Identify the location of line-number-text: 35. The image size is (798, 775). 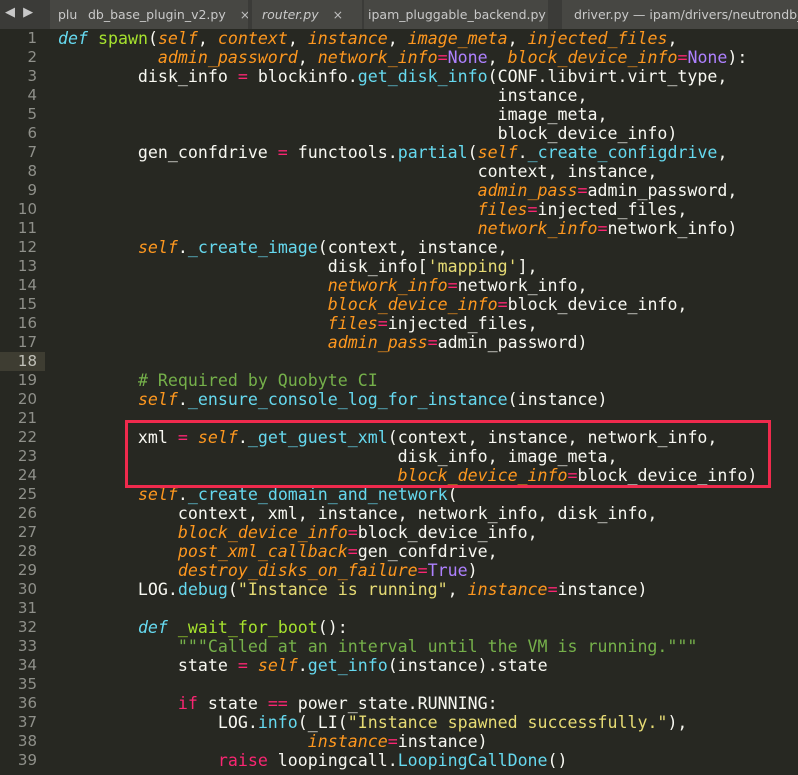
(27, 684).